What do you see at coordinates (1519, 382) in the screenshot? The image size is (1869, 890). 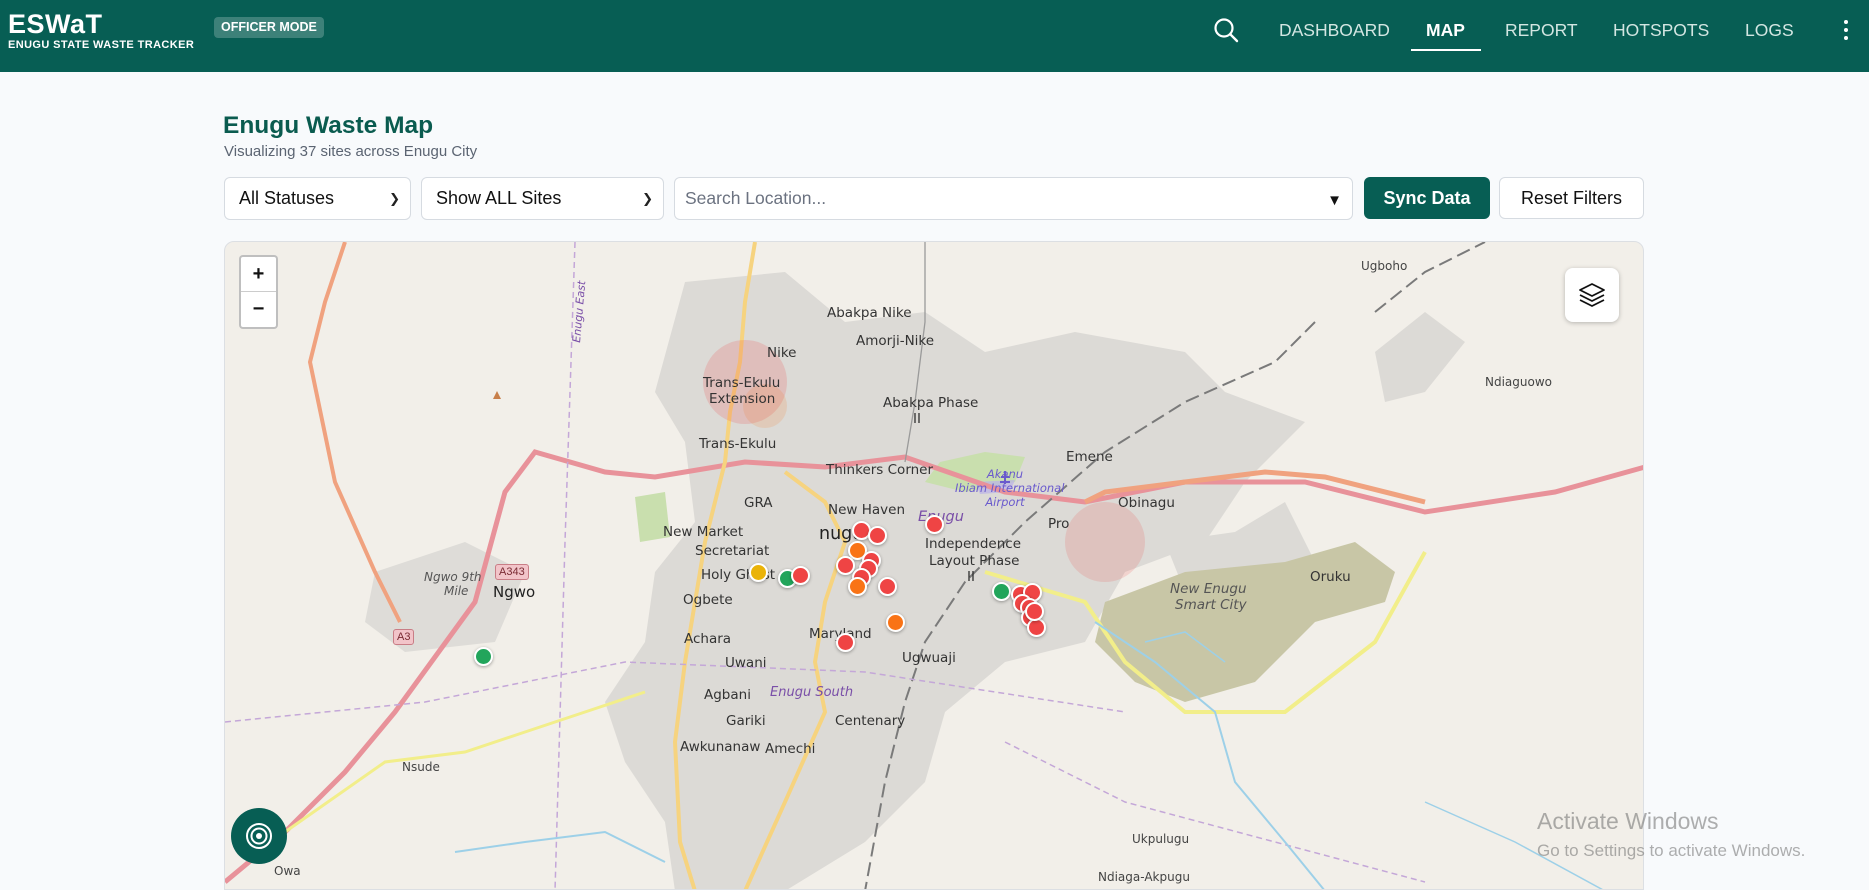 I see `place-label: Ndiaguowo` at bounding box center [1519, 382].